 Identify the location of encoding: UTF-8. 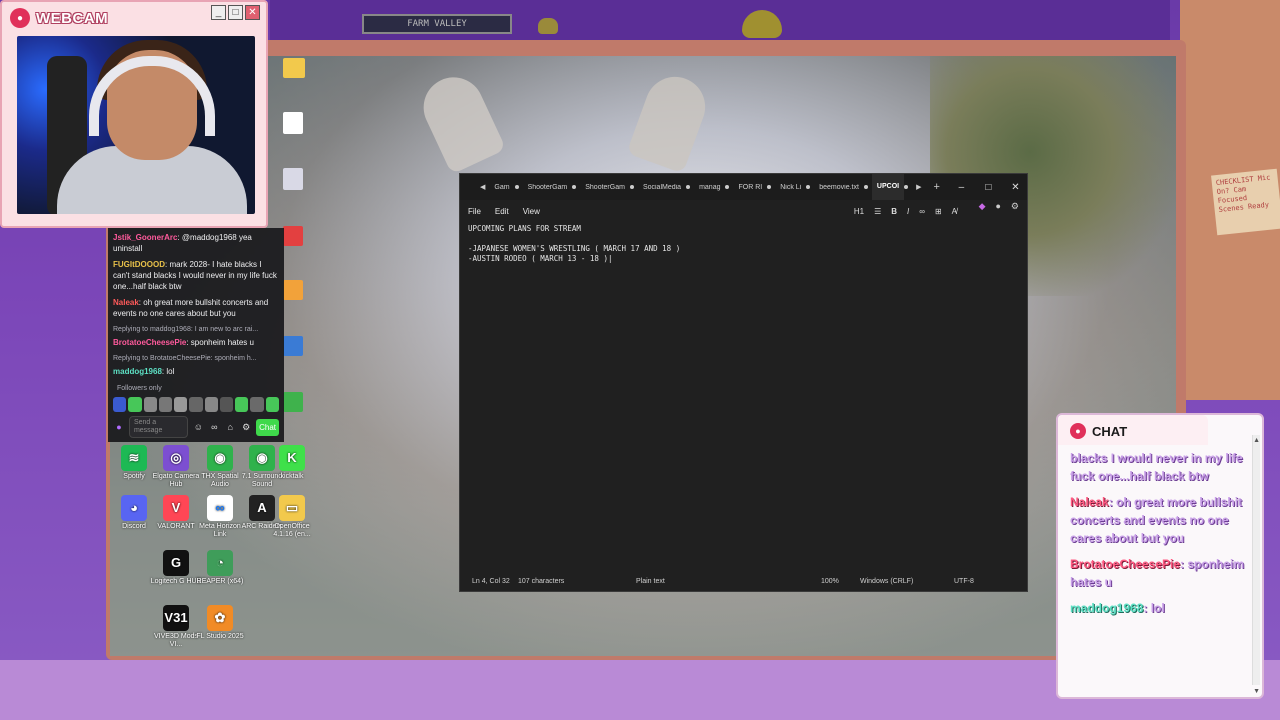
(964, 581).